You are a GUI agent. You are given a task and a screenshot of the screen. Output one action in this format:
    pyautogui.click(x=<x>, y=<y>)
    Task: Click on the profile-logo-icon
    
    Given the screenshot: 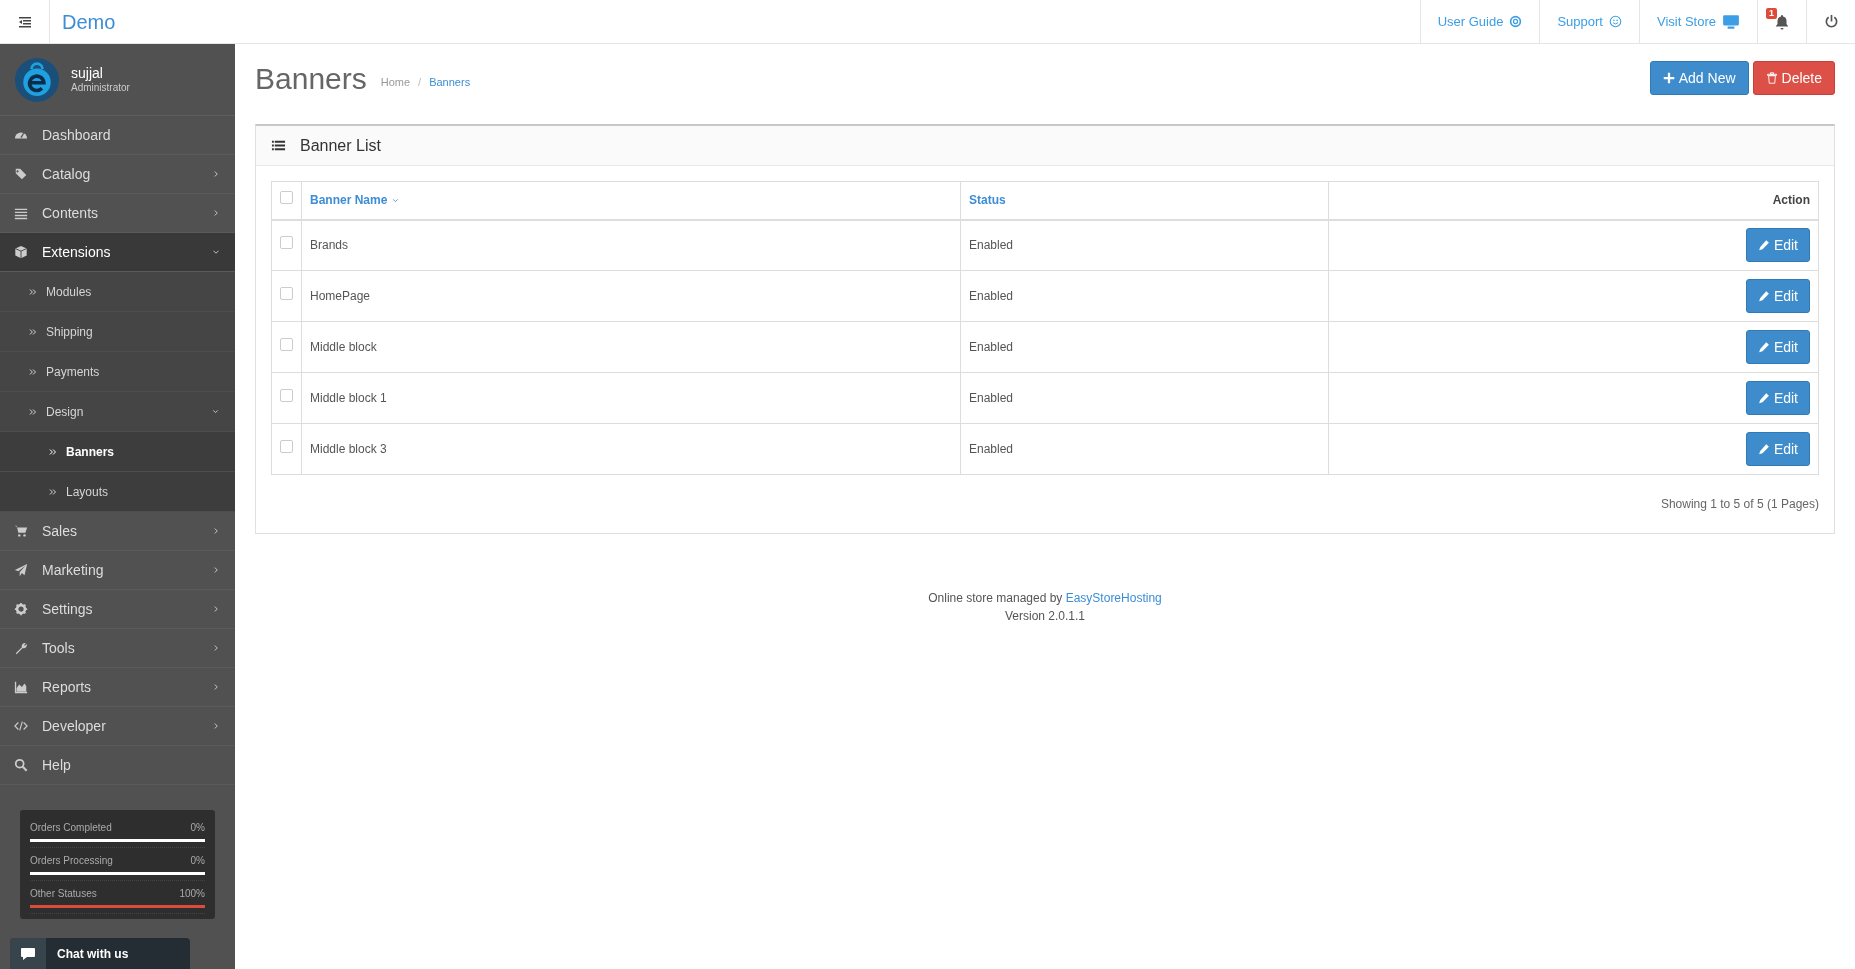 What is the action you would take?
    pyautogui.click(x=37, y=79)
    